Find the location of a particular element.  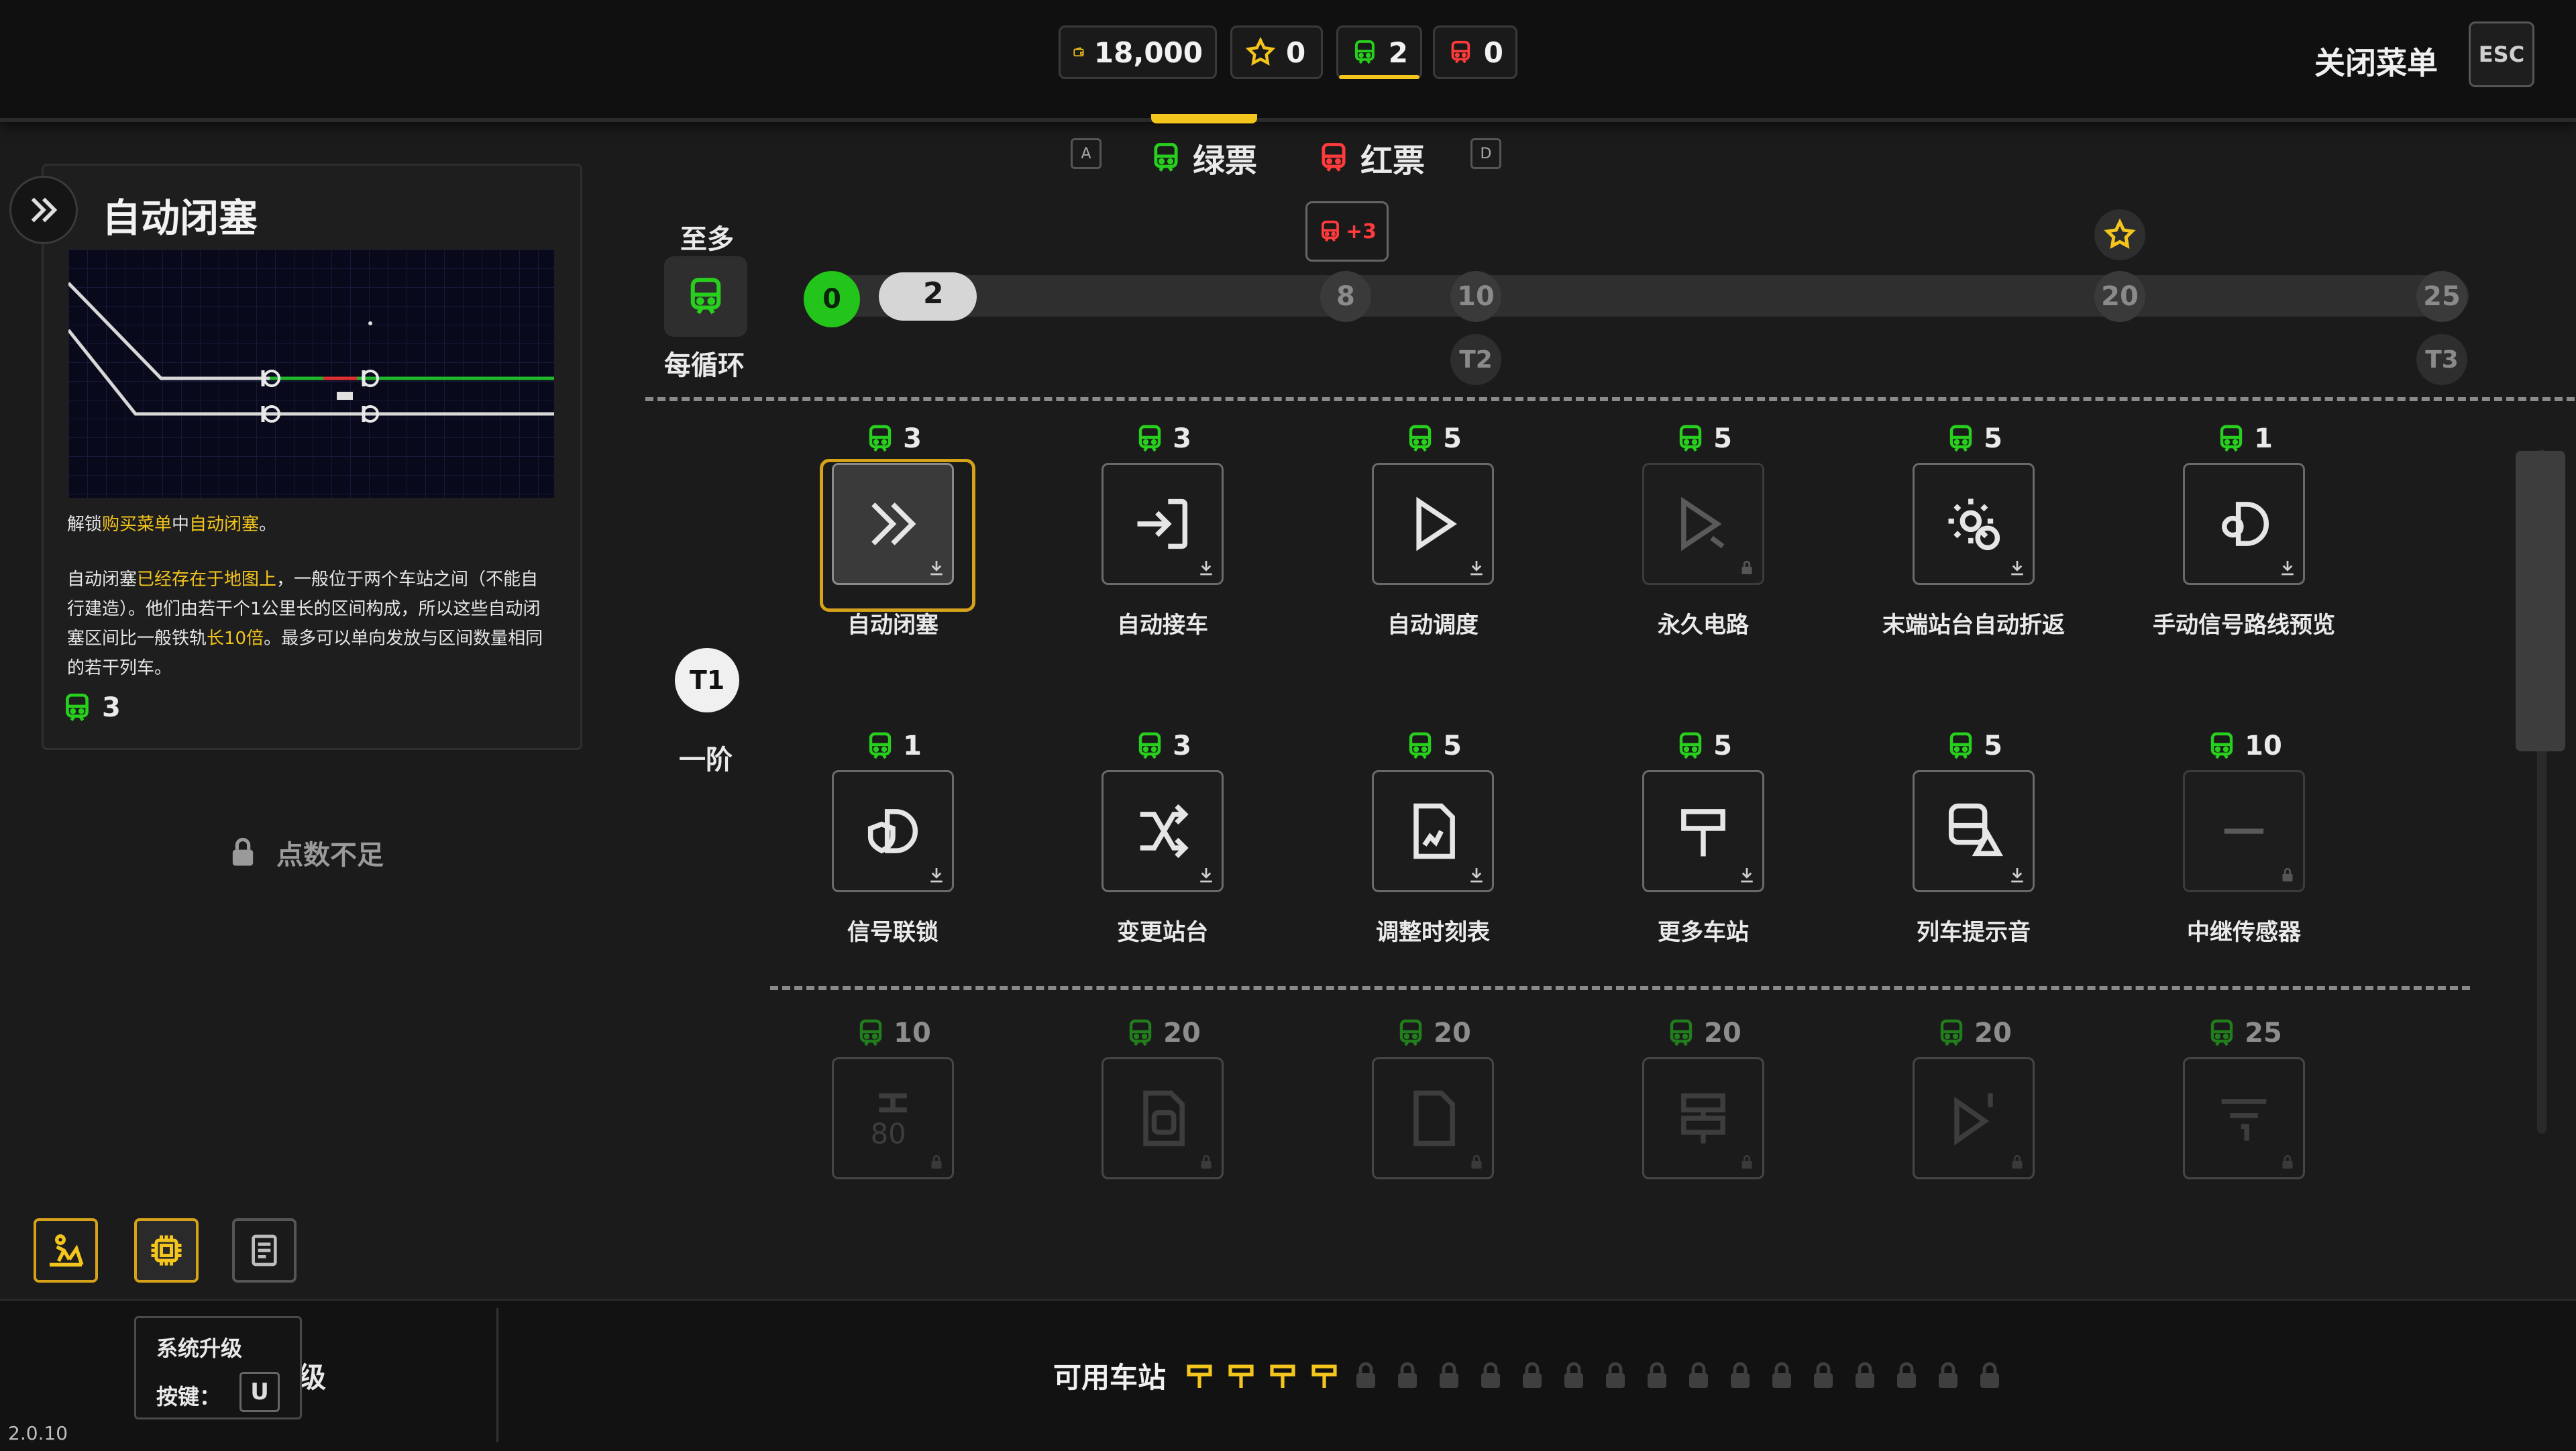

tab-green-tickets: 绿票 is located at coordinates (1202, 157).